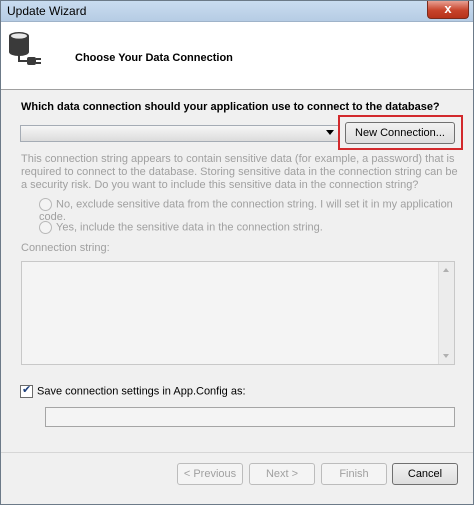 The image size is (474, 505). I want to click on connection-string-scrollbar, so click(446, 313).